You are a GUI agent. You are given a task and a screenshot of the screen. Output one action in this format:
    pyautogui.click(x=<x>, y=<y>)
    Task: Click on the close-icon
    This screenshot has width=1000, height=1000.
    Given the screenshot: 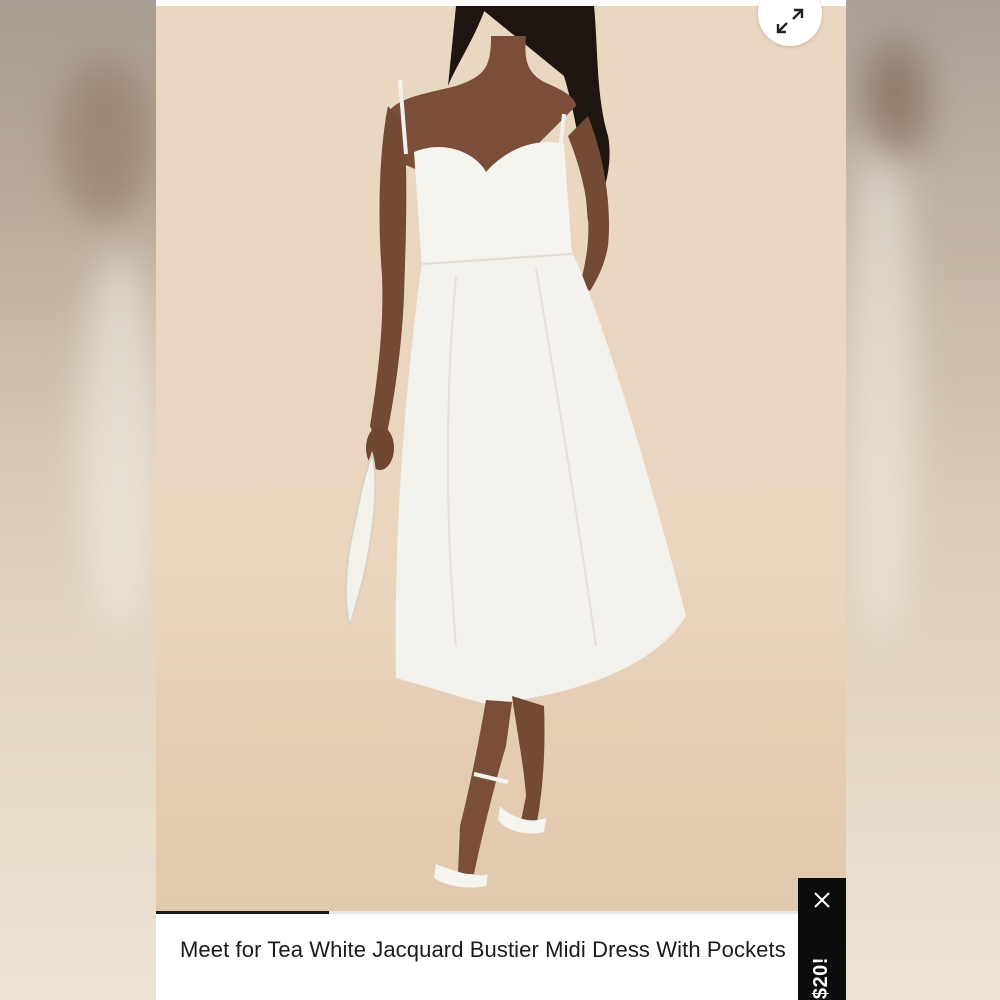 What is the action you would take?
    pyautogui.click(x=822, y=900)
    